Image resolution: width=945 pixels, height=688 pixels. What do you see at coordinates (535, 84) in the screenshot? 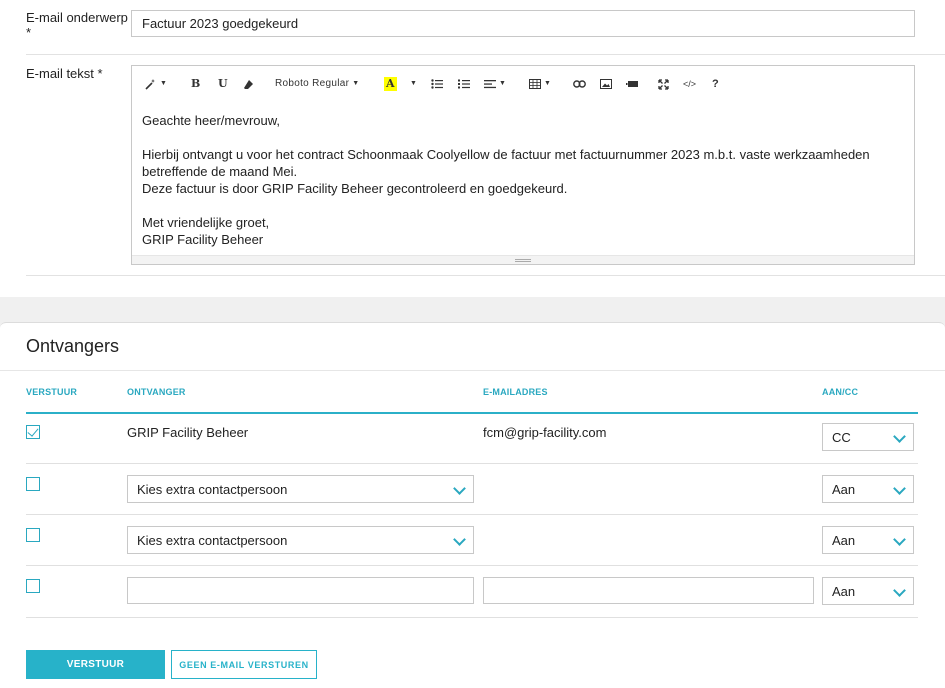
I see `table-icon` at bounding box center [535, 84].